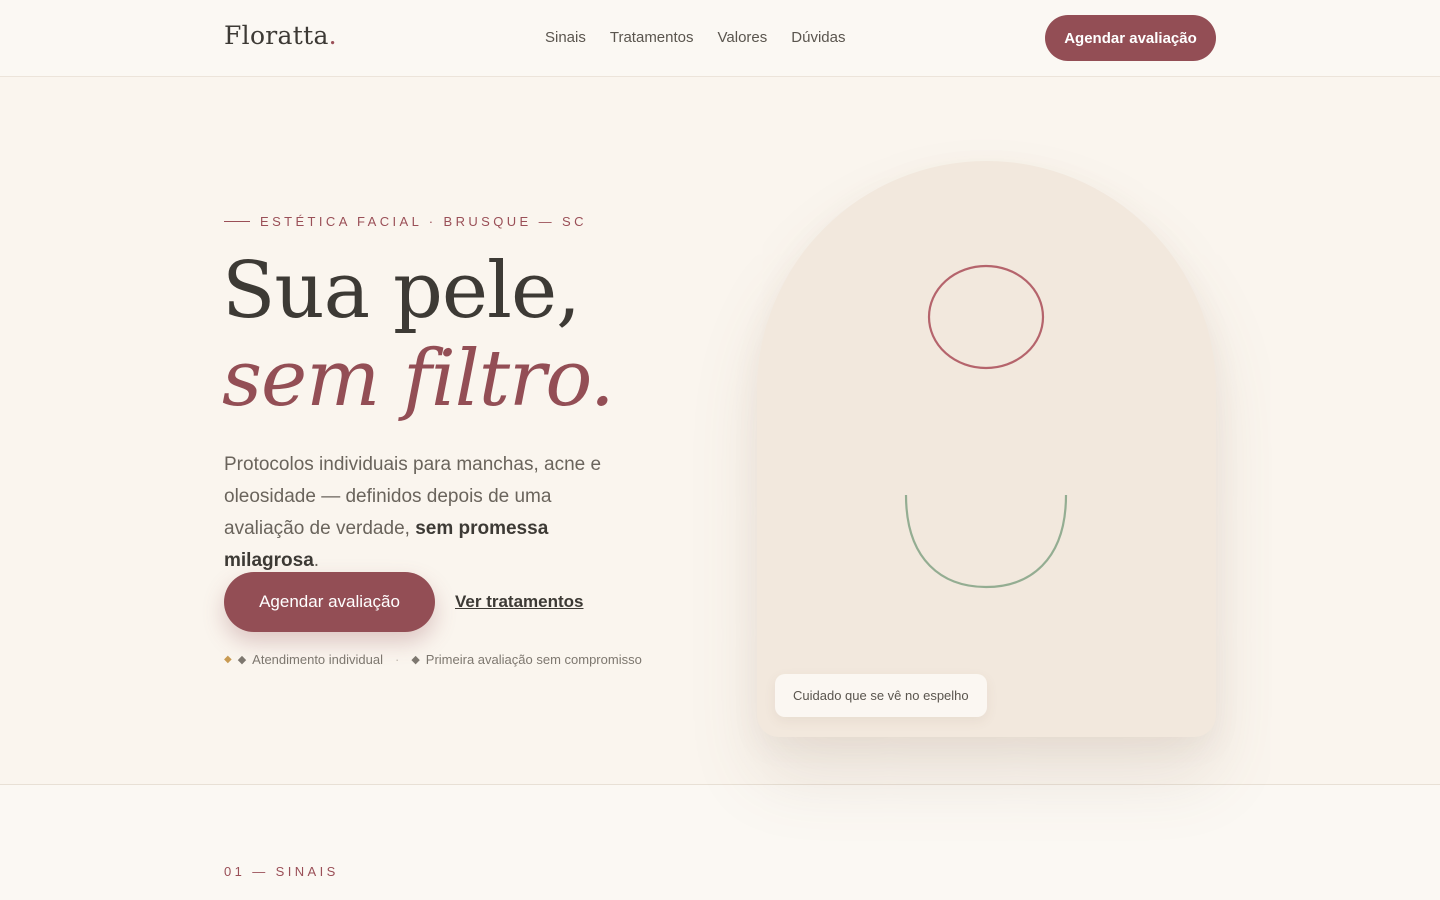 This screenshot has width=1440, height=900. What do you see at coordinates (533, 659) in the screenshot?
I see `trust-item-first-evaluation: Primeira avaliação sem compromisso` at bounding box center [533, 659].